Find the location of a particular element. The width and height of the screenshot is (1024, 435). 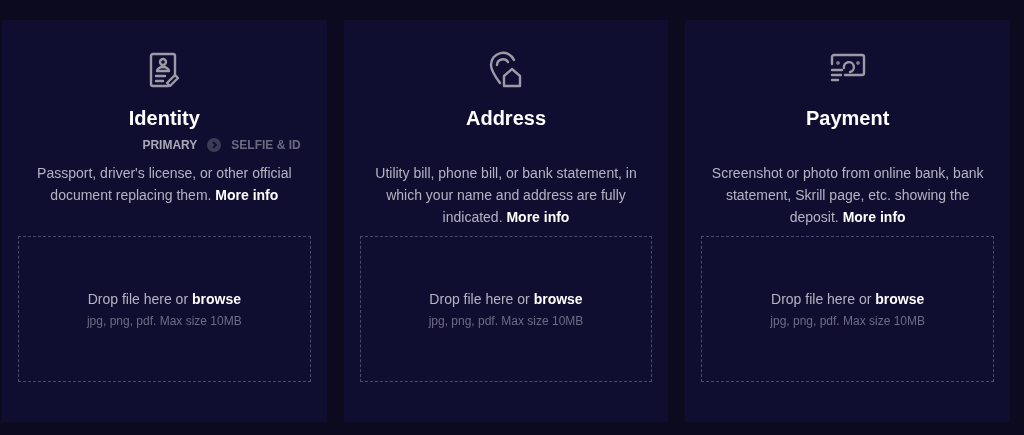

card-description: Passport, driver's license, or other official document replacing them. More info is located at coordinates (164, 184).